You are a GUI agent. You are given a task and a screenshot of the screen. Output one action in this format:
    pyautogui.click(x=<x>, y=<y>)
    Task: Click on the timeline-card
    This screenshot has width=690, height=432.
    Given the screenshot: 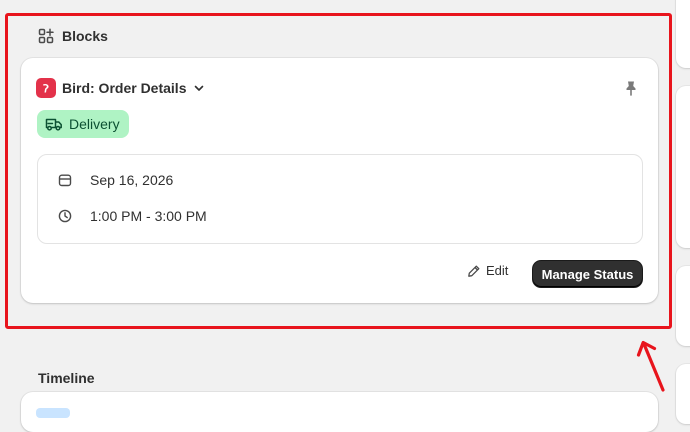 What is the action you would take?
    pyautogui.click(x=339, y=412)
    